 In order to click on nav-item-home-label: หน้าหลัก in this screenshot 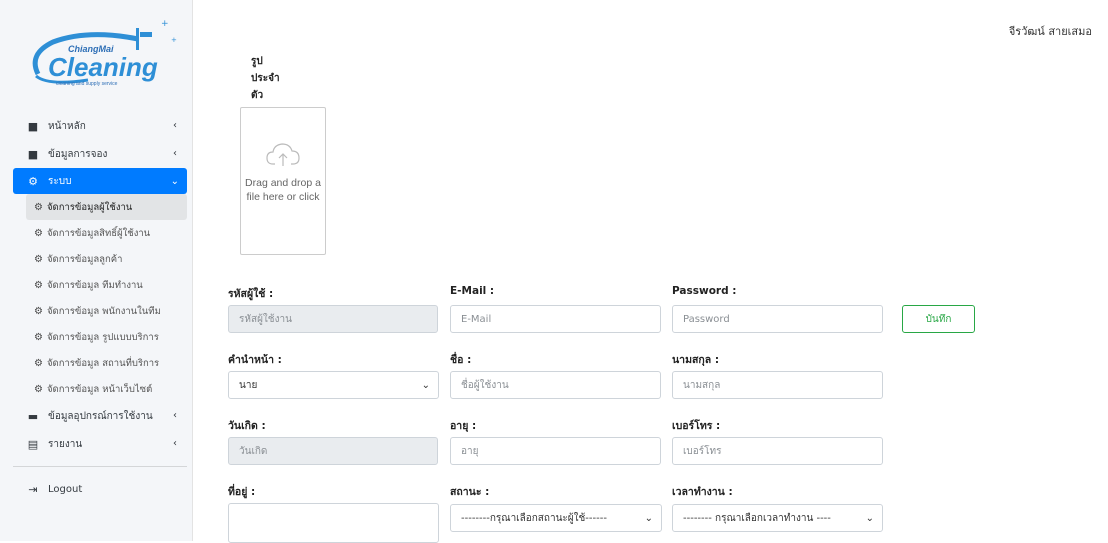, I will do `click(67, 126)`.